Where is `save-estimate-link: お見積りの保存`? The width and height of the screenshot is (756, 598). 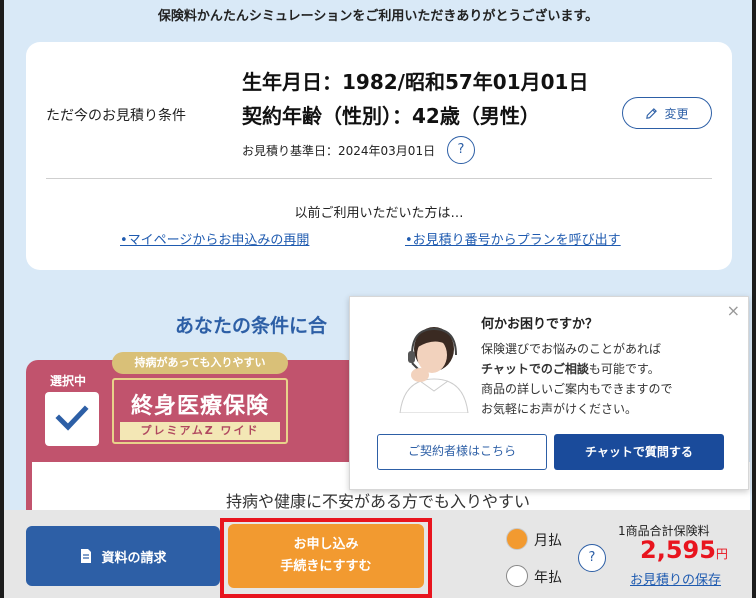 save-estimate-link: お見積りの保存 is located at coordinates (675, 578).